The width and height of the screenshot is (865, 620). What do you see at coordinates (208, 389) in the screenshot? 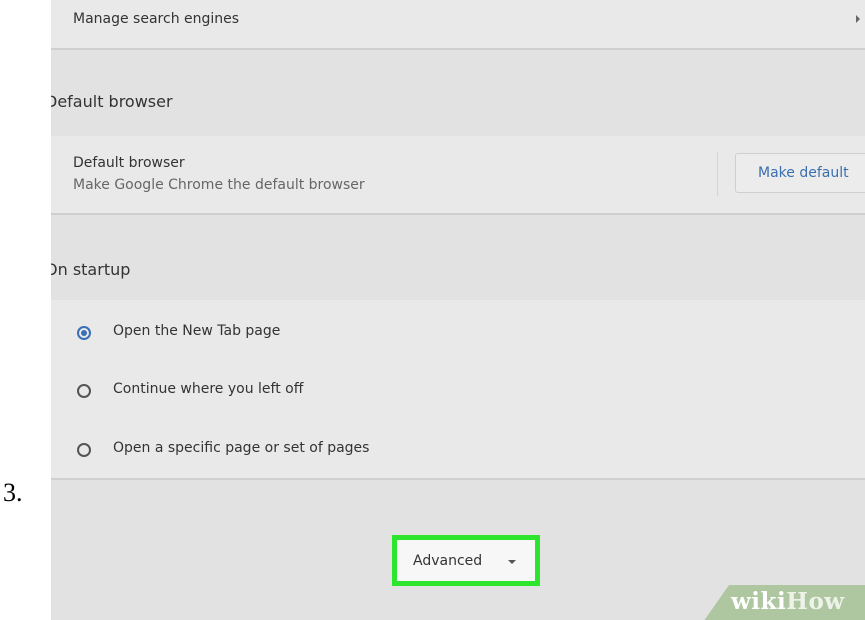
I see `startup-option-continue: Continue where you left off` at bounding box center [208, 389].